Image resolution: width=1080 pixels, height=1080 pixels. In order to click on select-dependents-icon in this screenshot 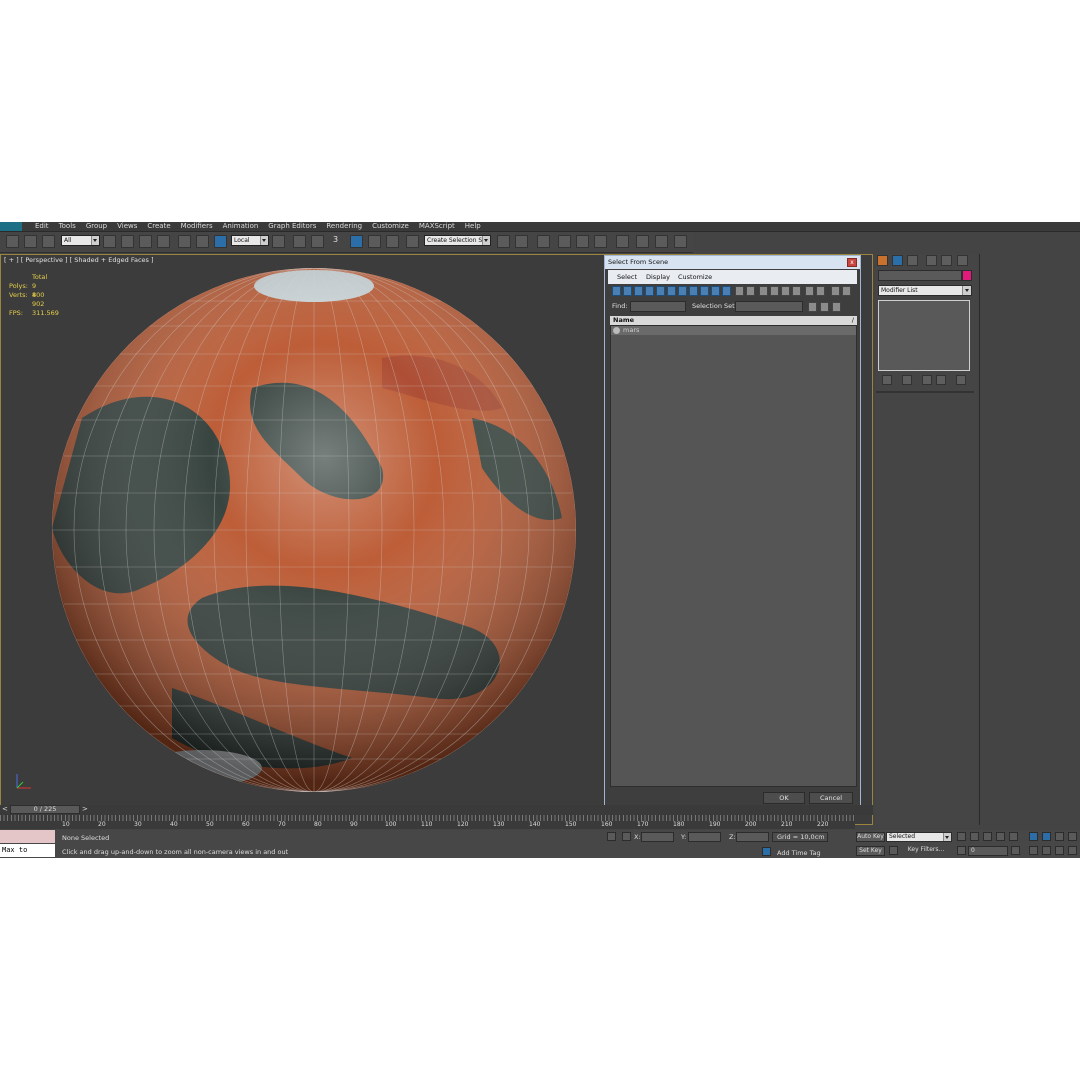, I will do `click(809, 291)`.